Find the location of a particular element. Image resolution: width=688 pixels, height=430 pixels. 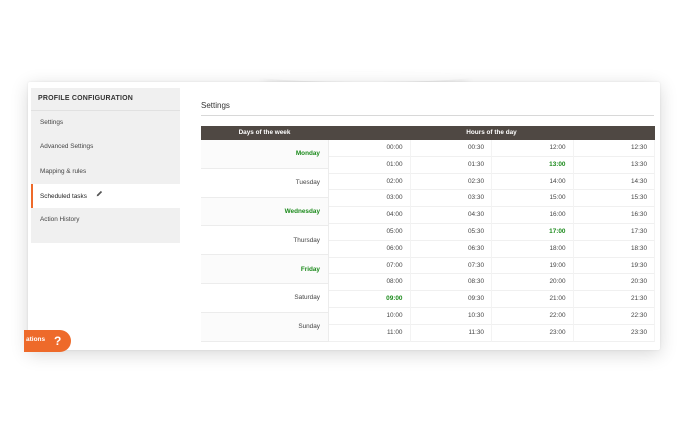

hour-cell-1100: 11:00 is located at coordinates (370, 333).